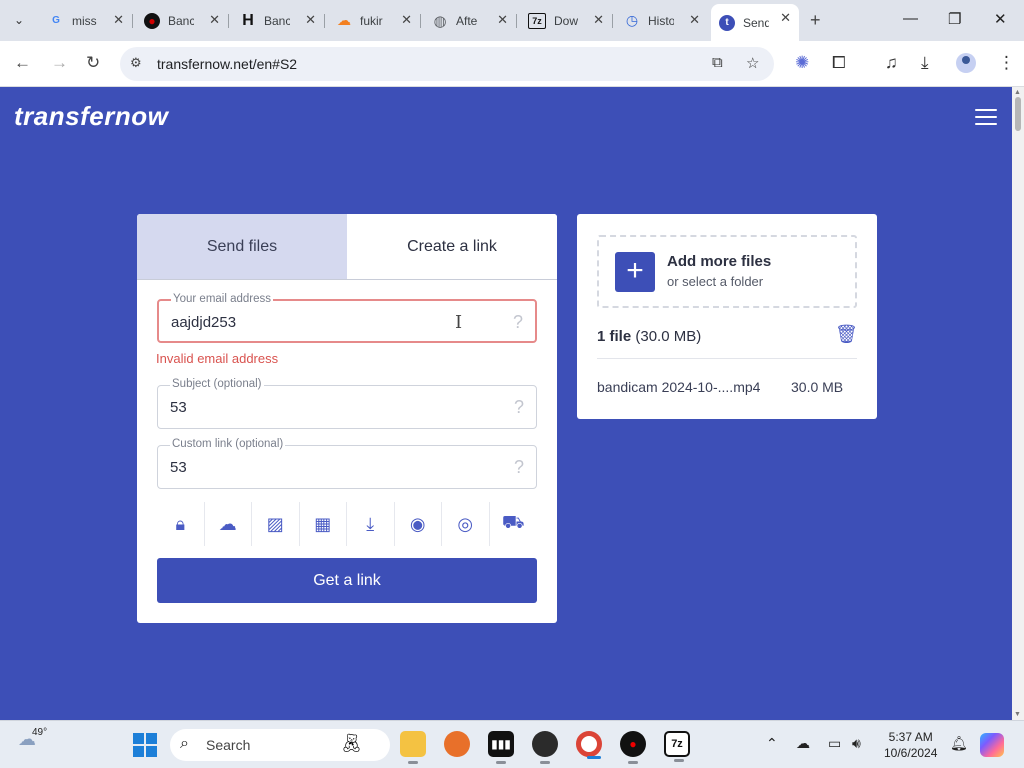  I want to click on cloud-upload-icon: ☁, so click(228, 524).